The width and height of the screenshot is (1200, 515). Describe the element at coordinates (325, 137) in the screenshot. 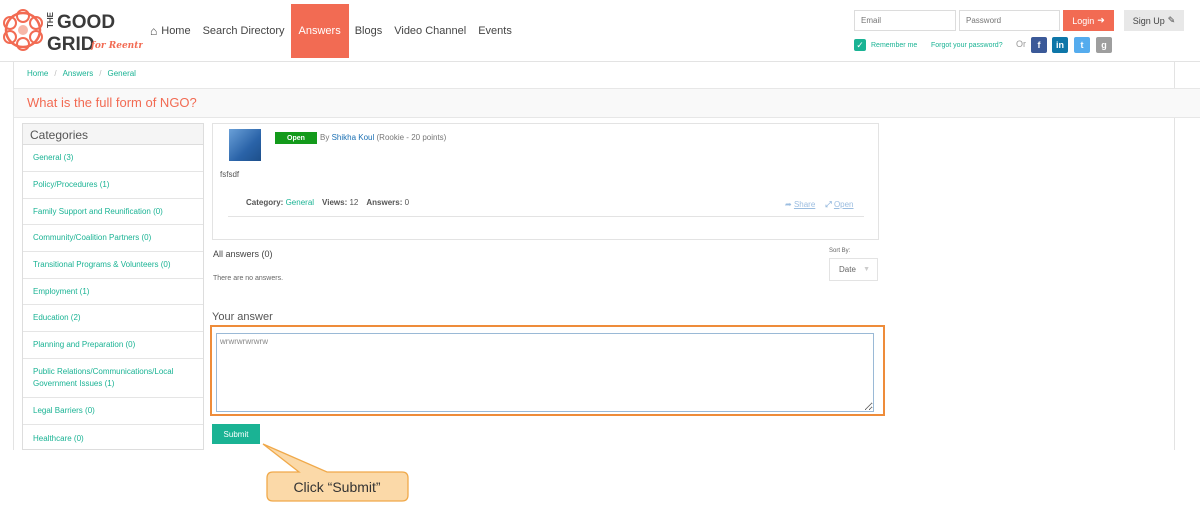

I see `by-label: By` at that location.